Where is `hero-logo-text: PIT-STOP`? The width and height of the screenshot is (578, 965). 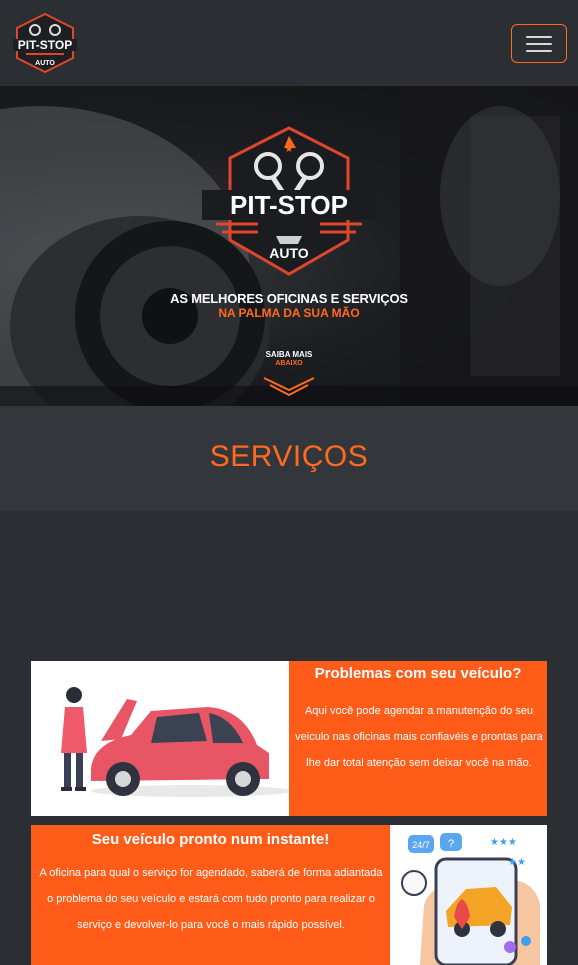
hero-logo-text: PIT-STOP is located at coordinates (289, 205).